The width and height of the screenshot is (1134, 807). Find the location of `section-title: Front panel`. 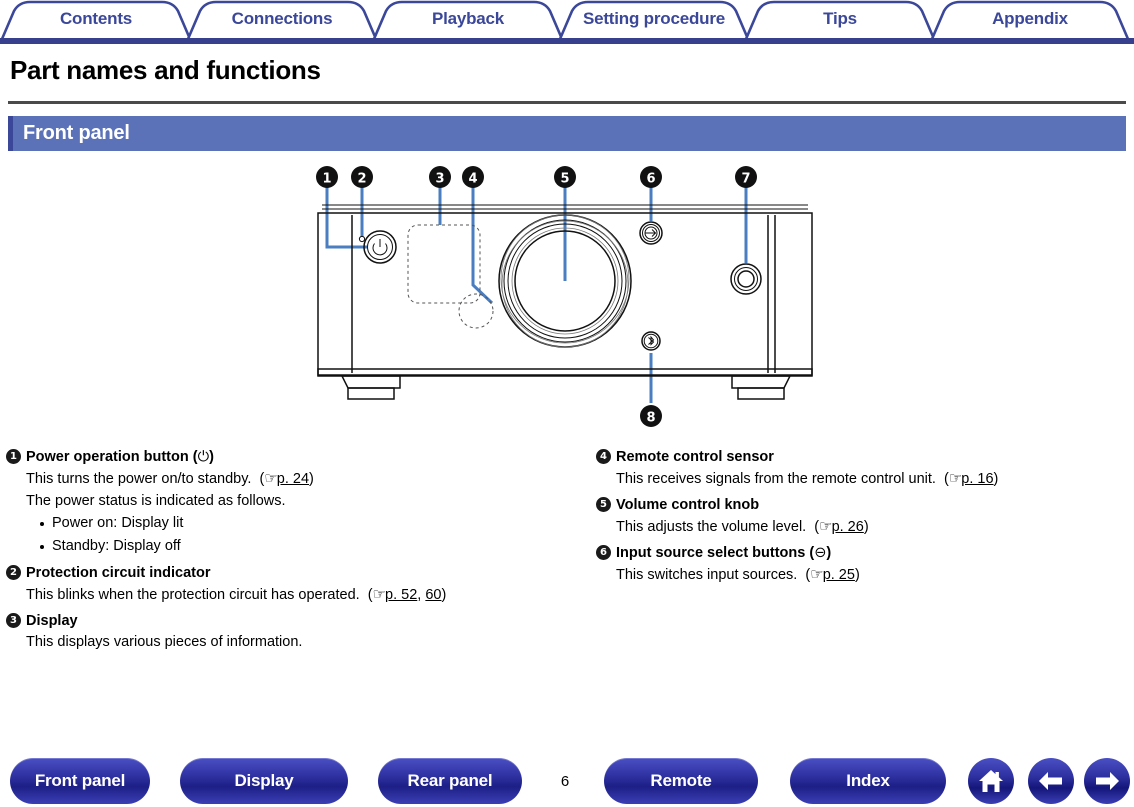

section-title: Front panel is located at coordinates (76, 133).